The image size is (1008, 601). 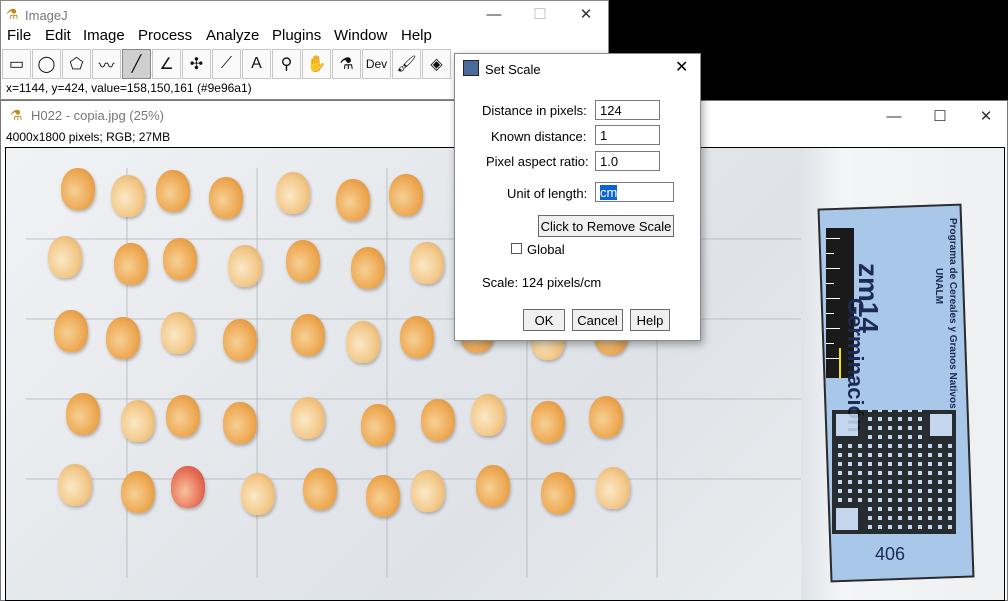 I want to click on remove-scale-button: Click to Remove Scale, so click(x=606, y=226).